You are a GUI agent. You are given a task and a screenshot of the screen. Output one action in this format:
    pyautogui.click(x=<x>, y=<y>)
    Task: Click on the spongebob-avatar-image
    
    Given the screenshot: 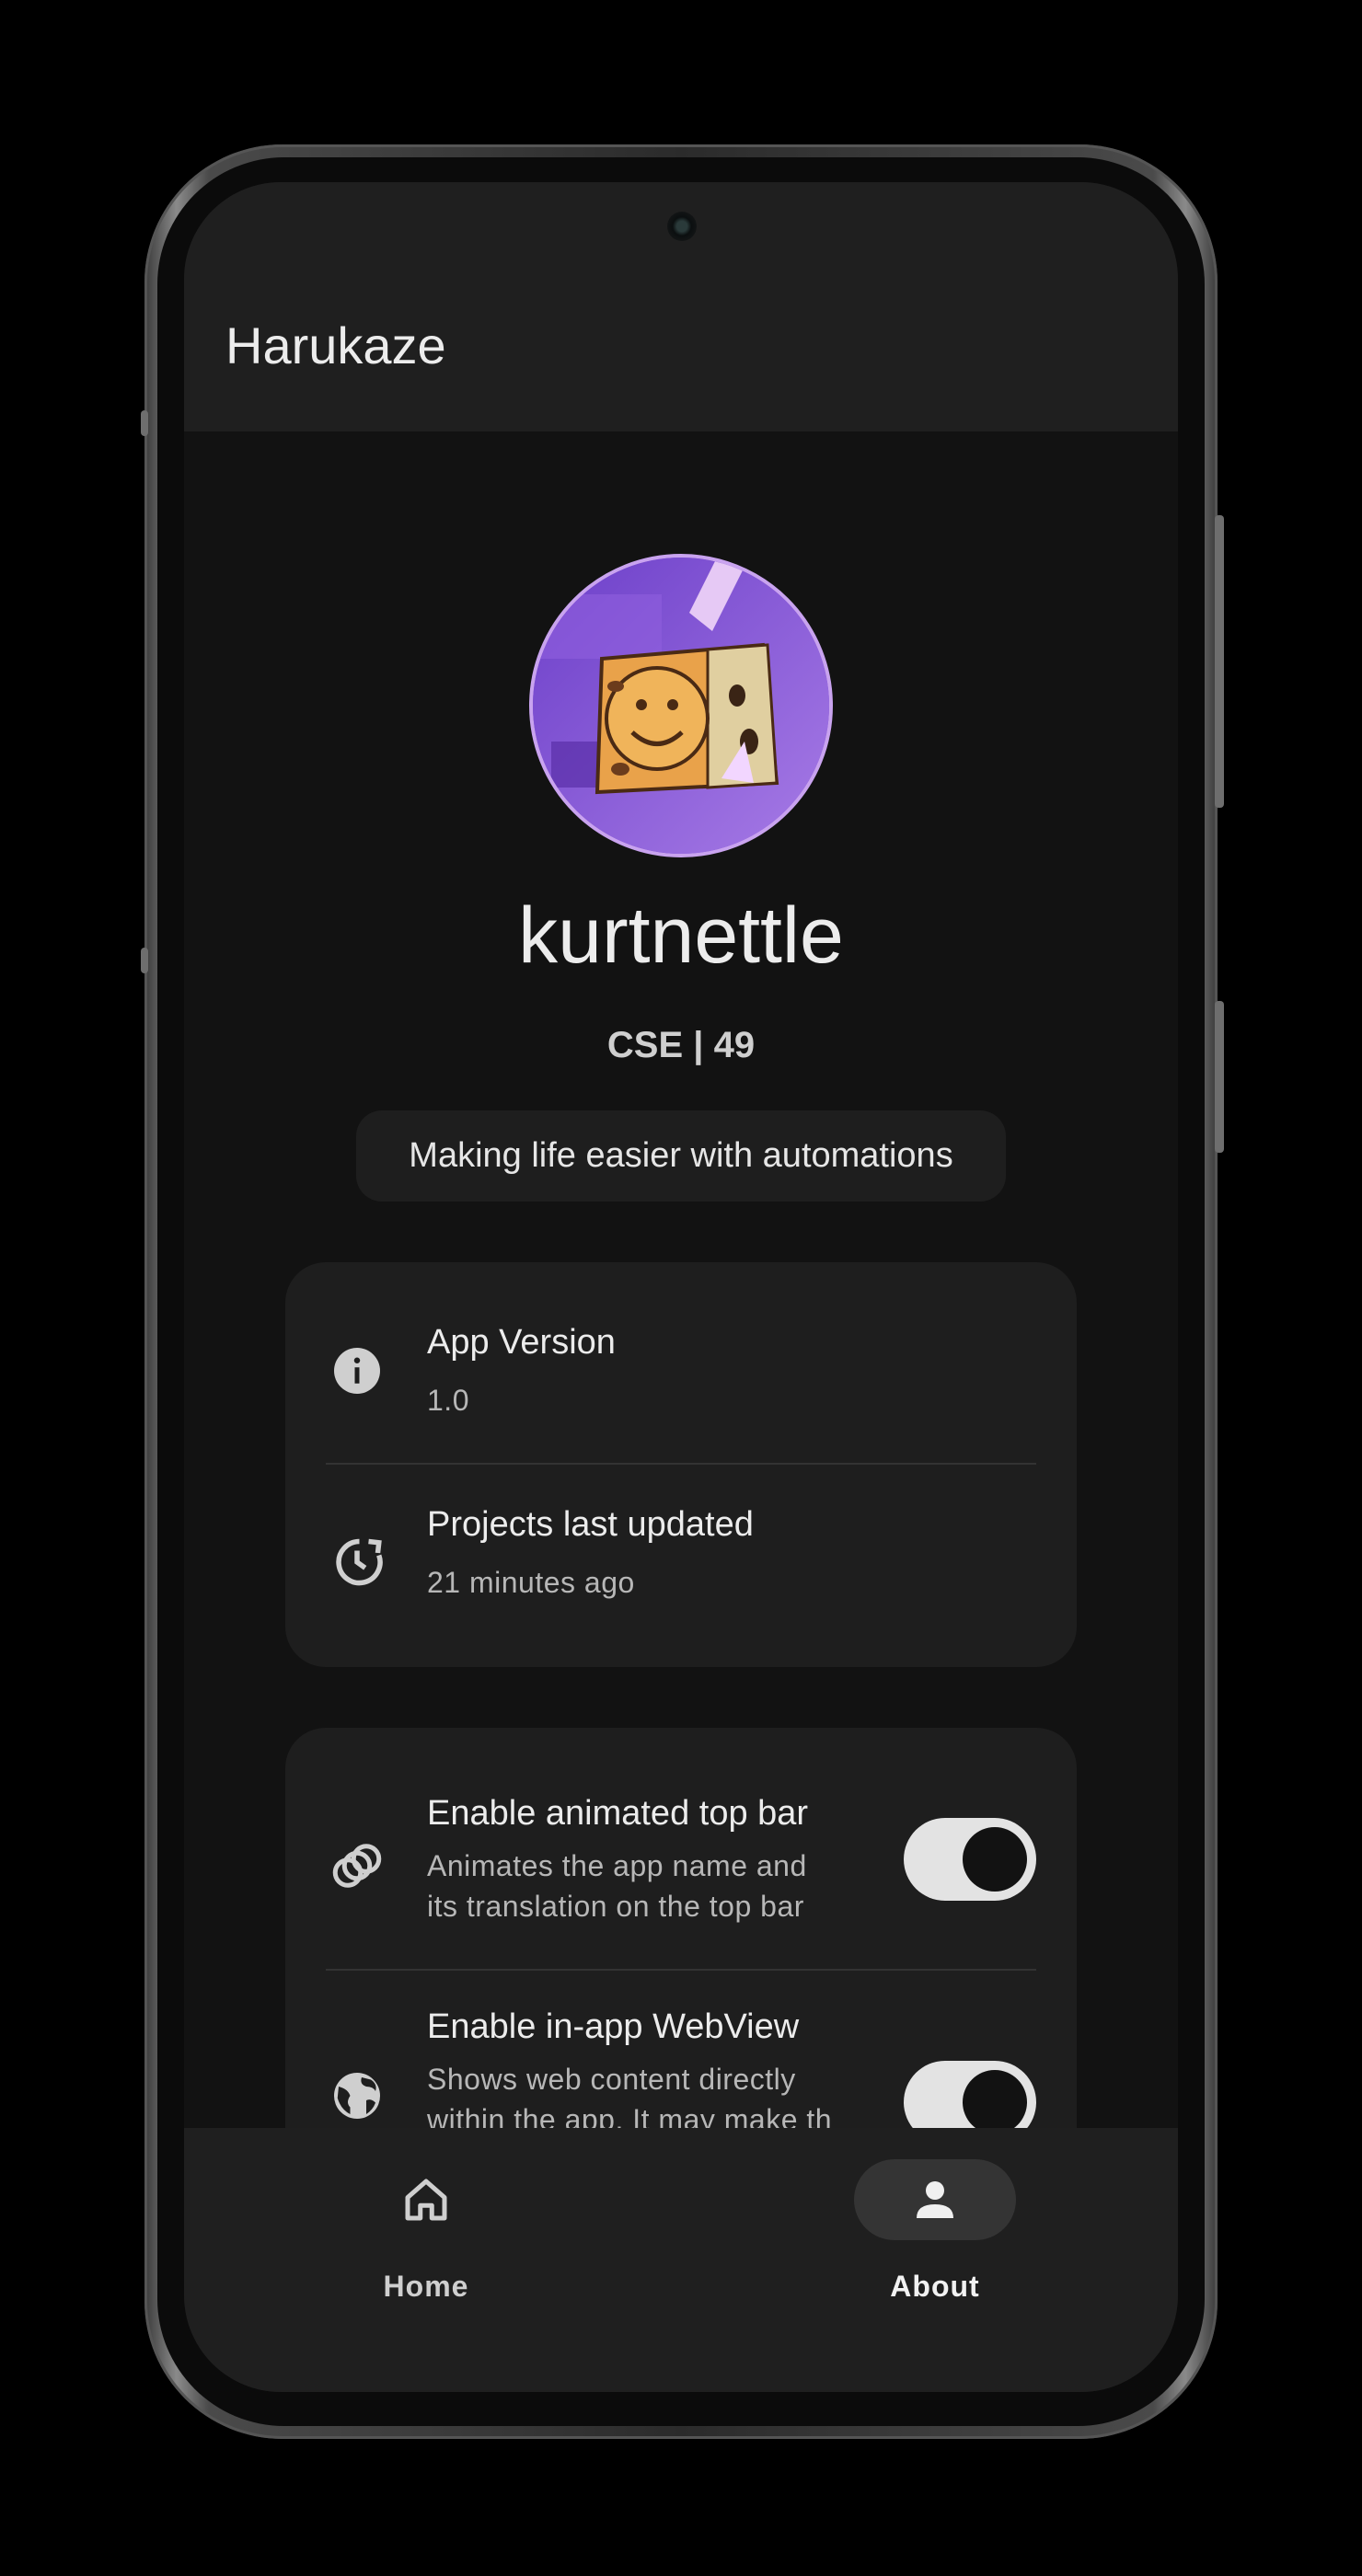 What is the action you would take?
    pyautogui.click(x=681, y=706)
    